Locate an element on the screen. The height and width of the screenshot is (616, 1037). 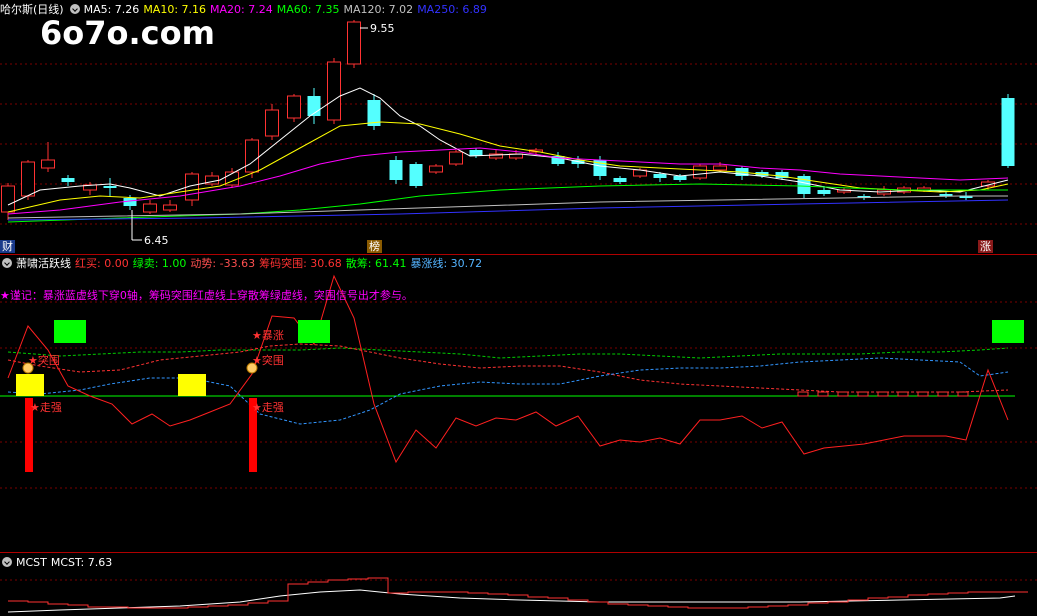
ma60-value: MA60: 7.35 is located at coordinates (308, 9).